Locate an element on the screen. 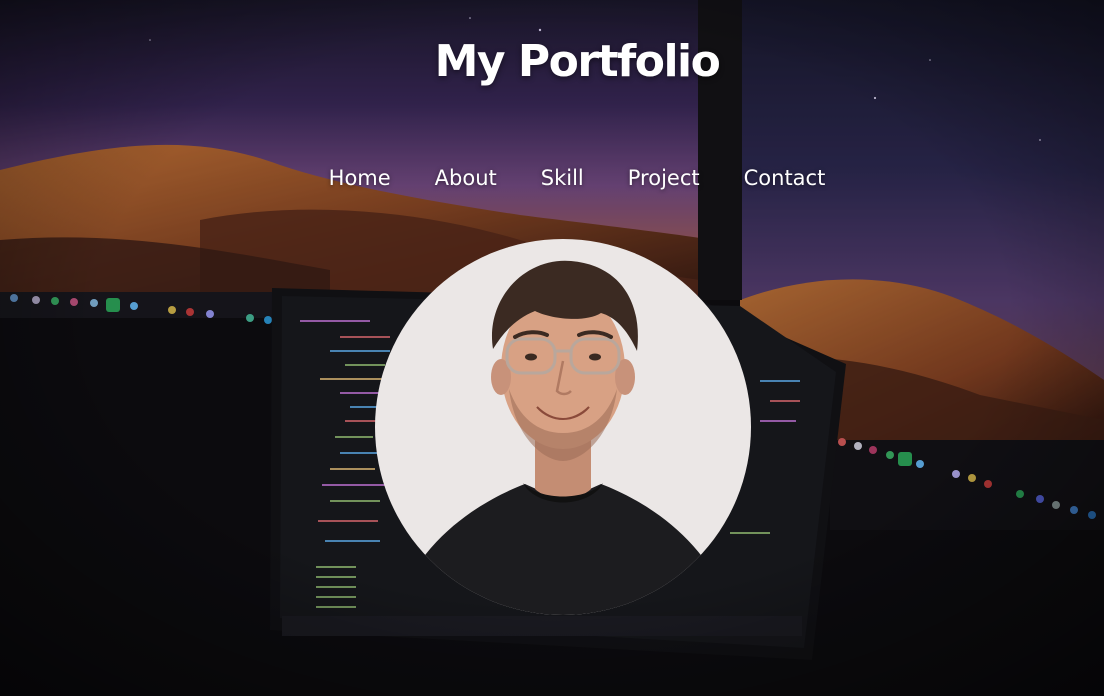  nav-link-home: Home is located at coordinates (360, 178).